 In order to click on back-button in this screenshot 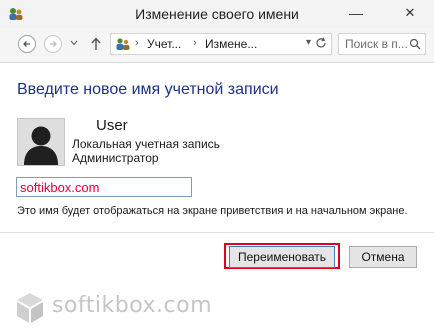, I will do `click(27, 44)`.